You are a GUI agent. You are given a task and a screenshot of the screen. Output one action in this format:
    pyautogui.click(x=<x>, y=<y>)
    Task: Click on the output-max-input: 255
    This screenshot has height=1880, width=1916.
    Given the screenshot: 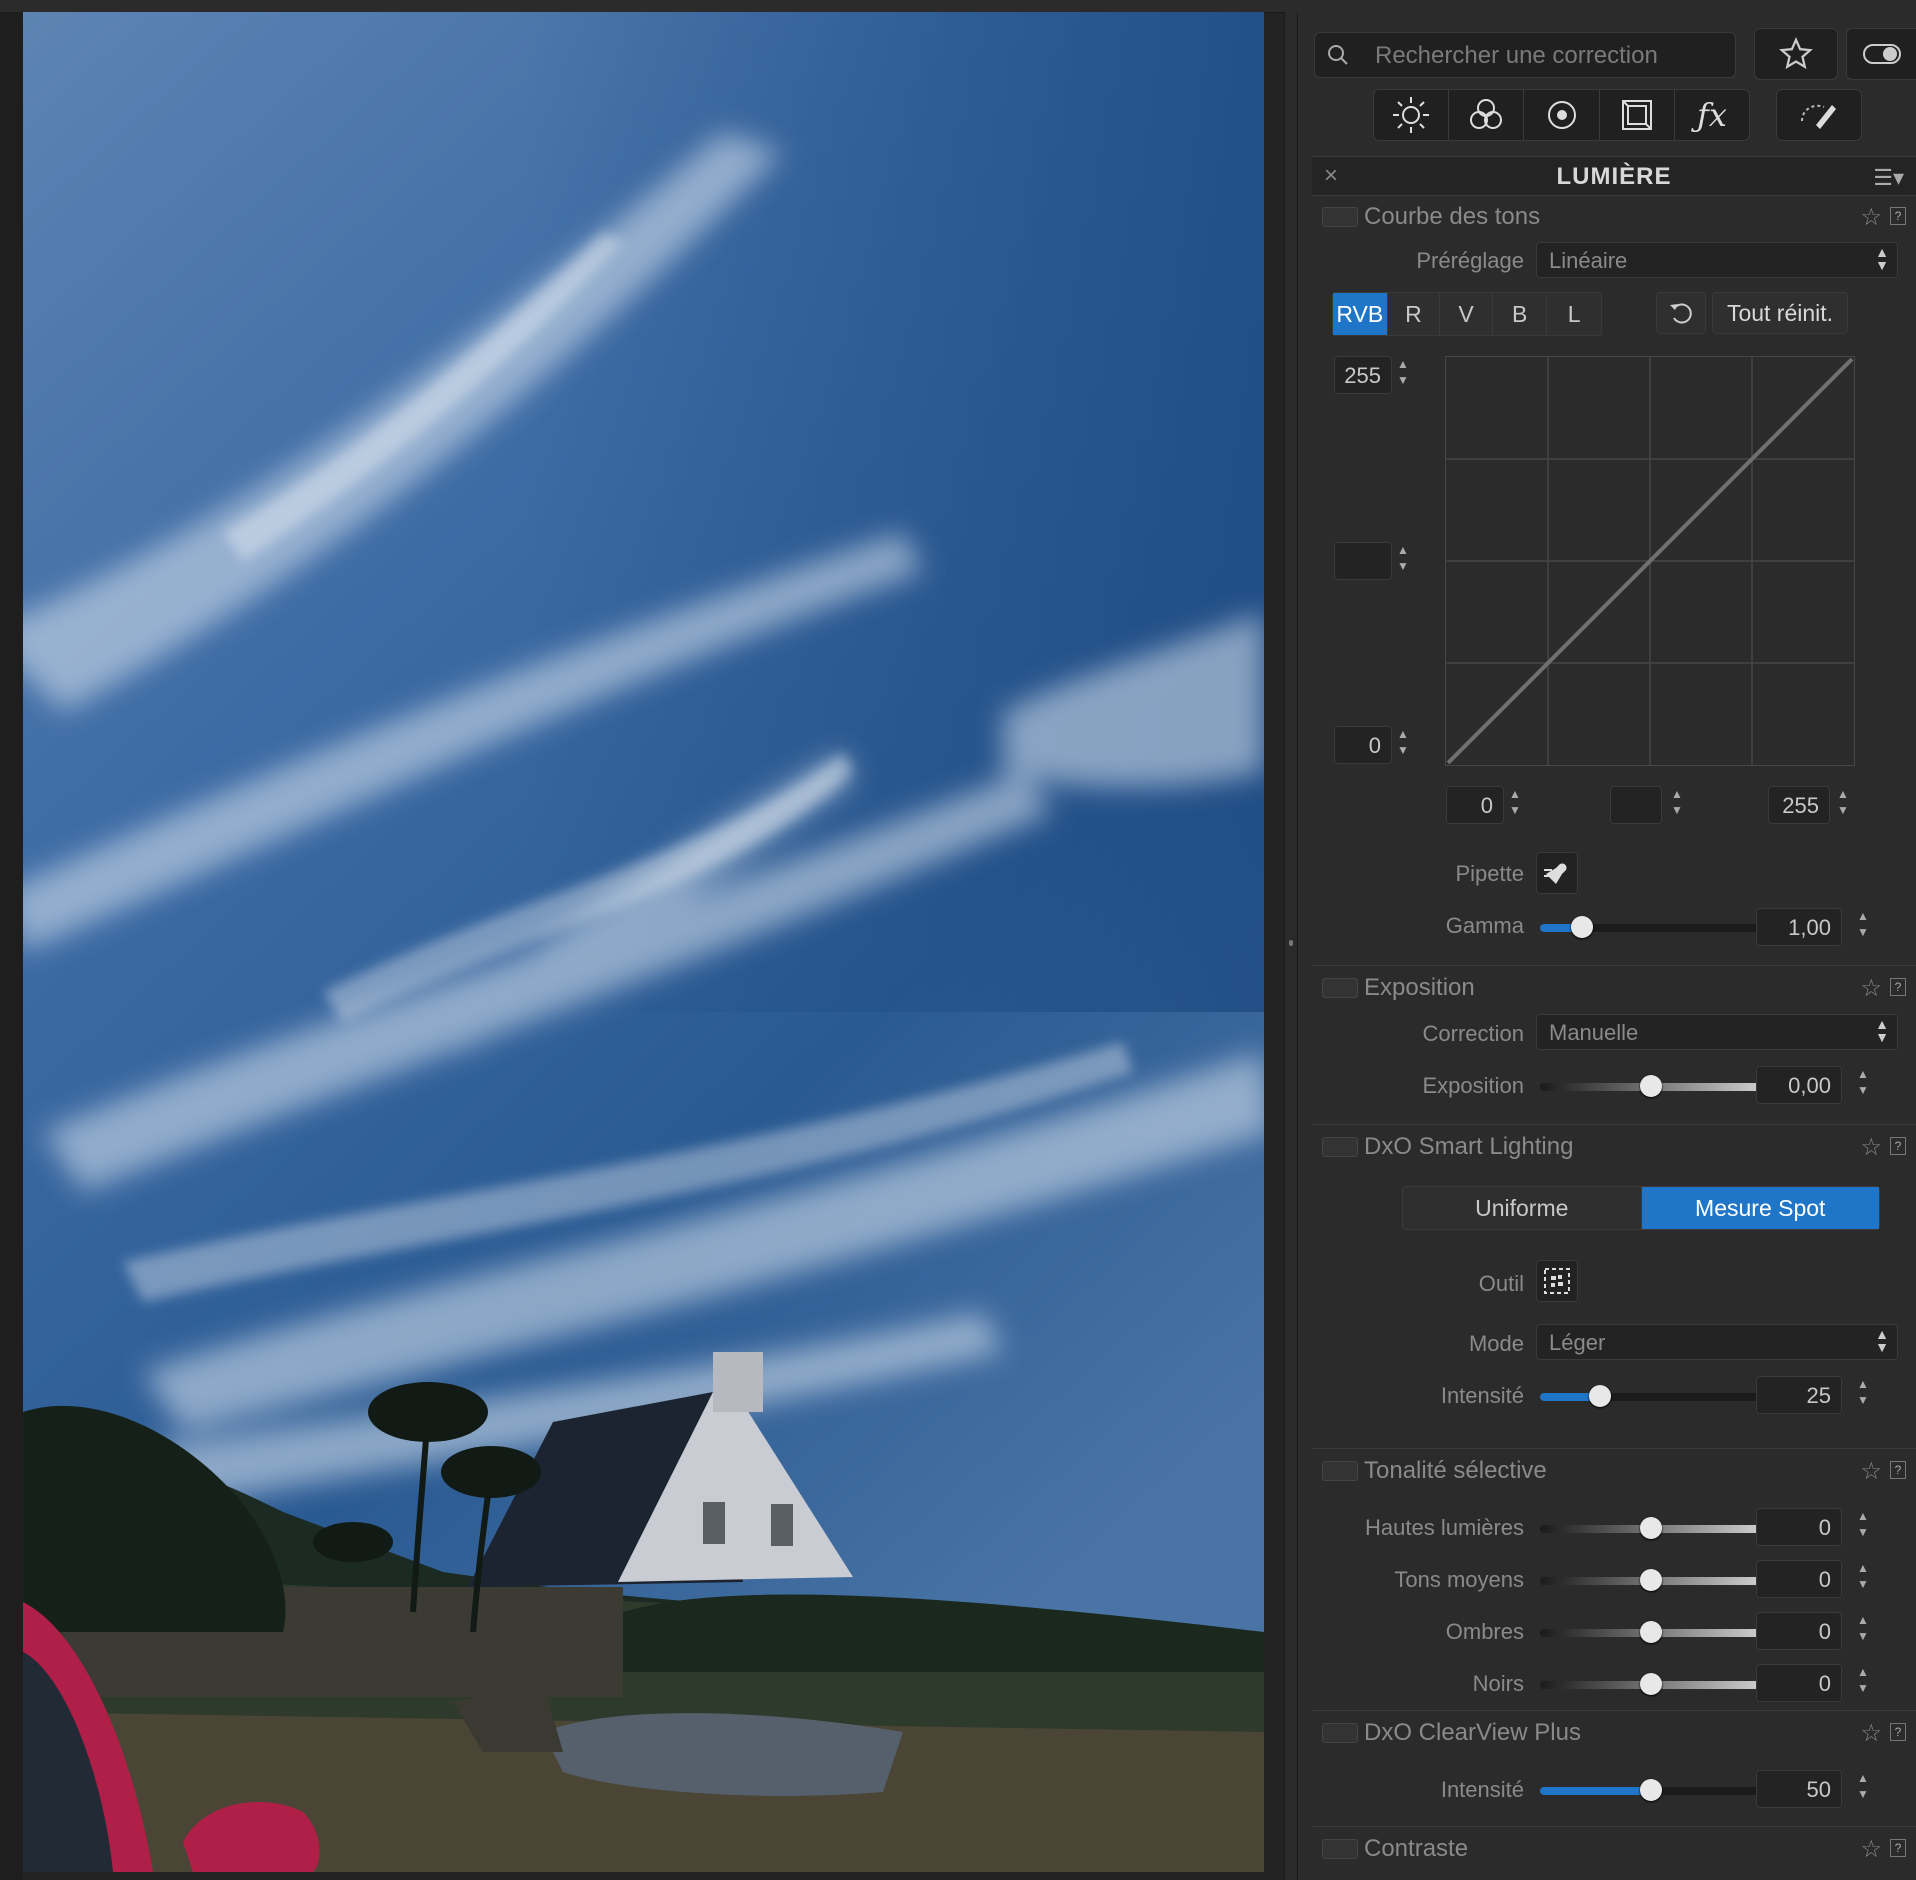 What is the action you would take?
    pyautogui.click(x=1363, y=375)
    